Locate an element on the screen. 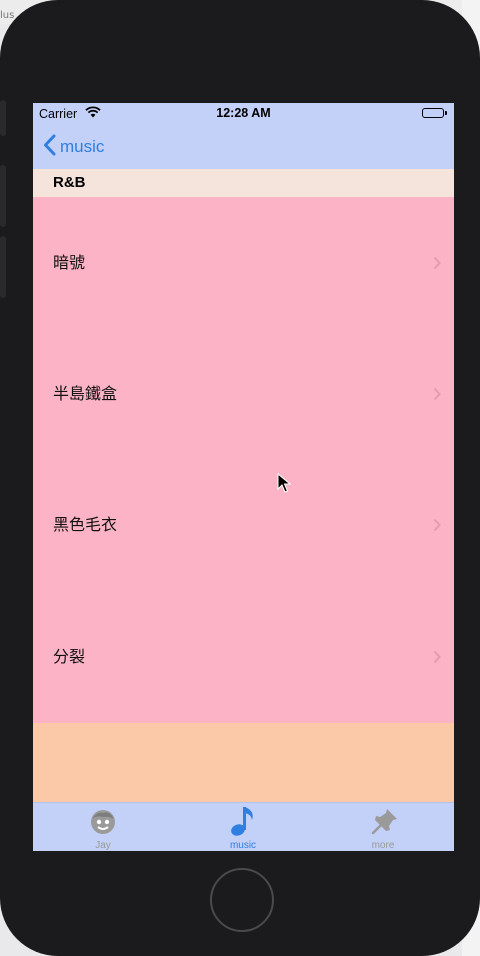 Image resolution: width=480 pixels, height=956 pixels. tab-bar: Jay music more is located at coordinates (243, 826).